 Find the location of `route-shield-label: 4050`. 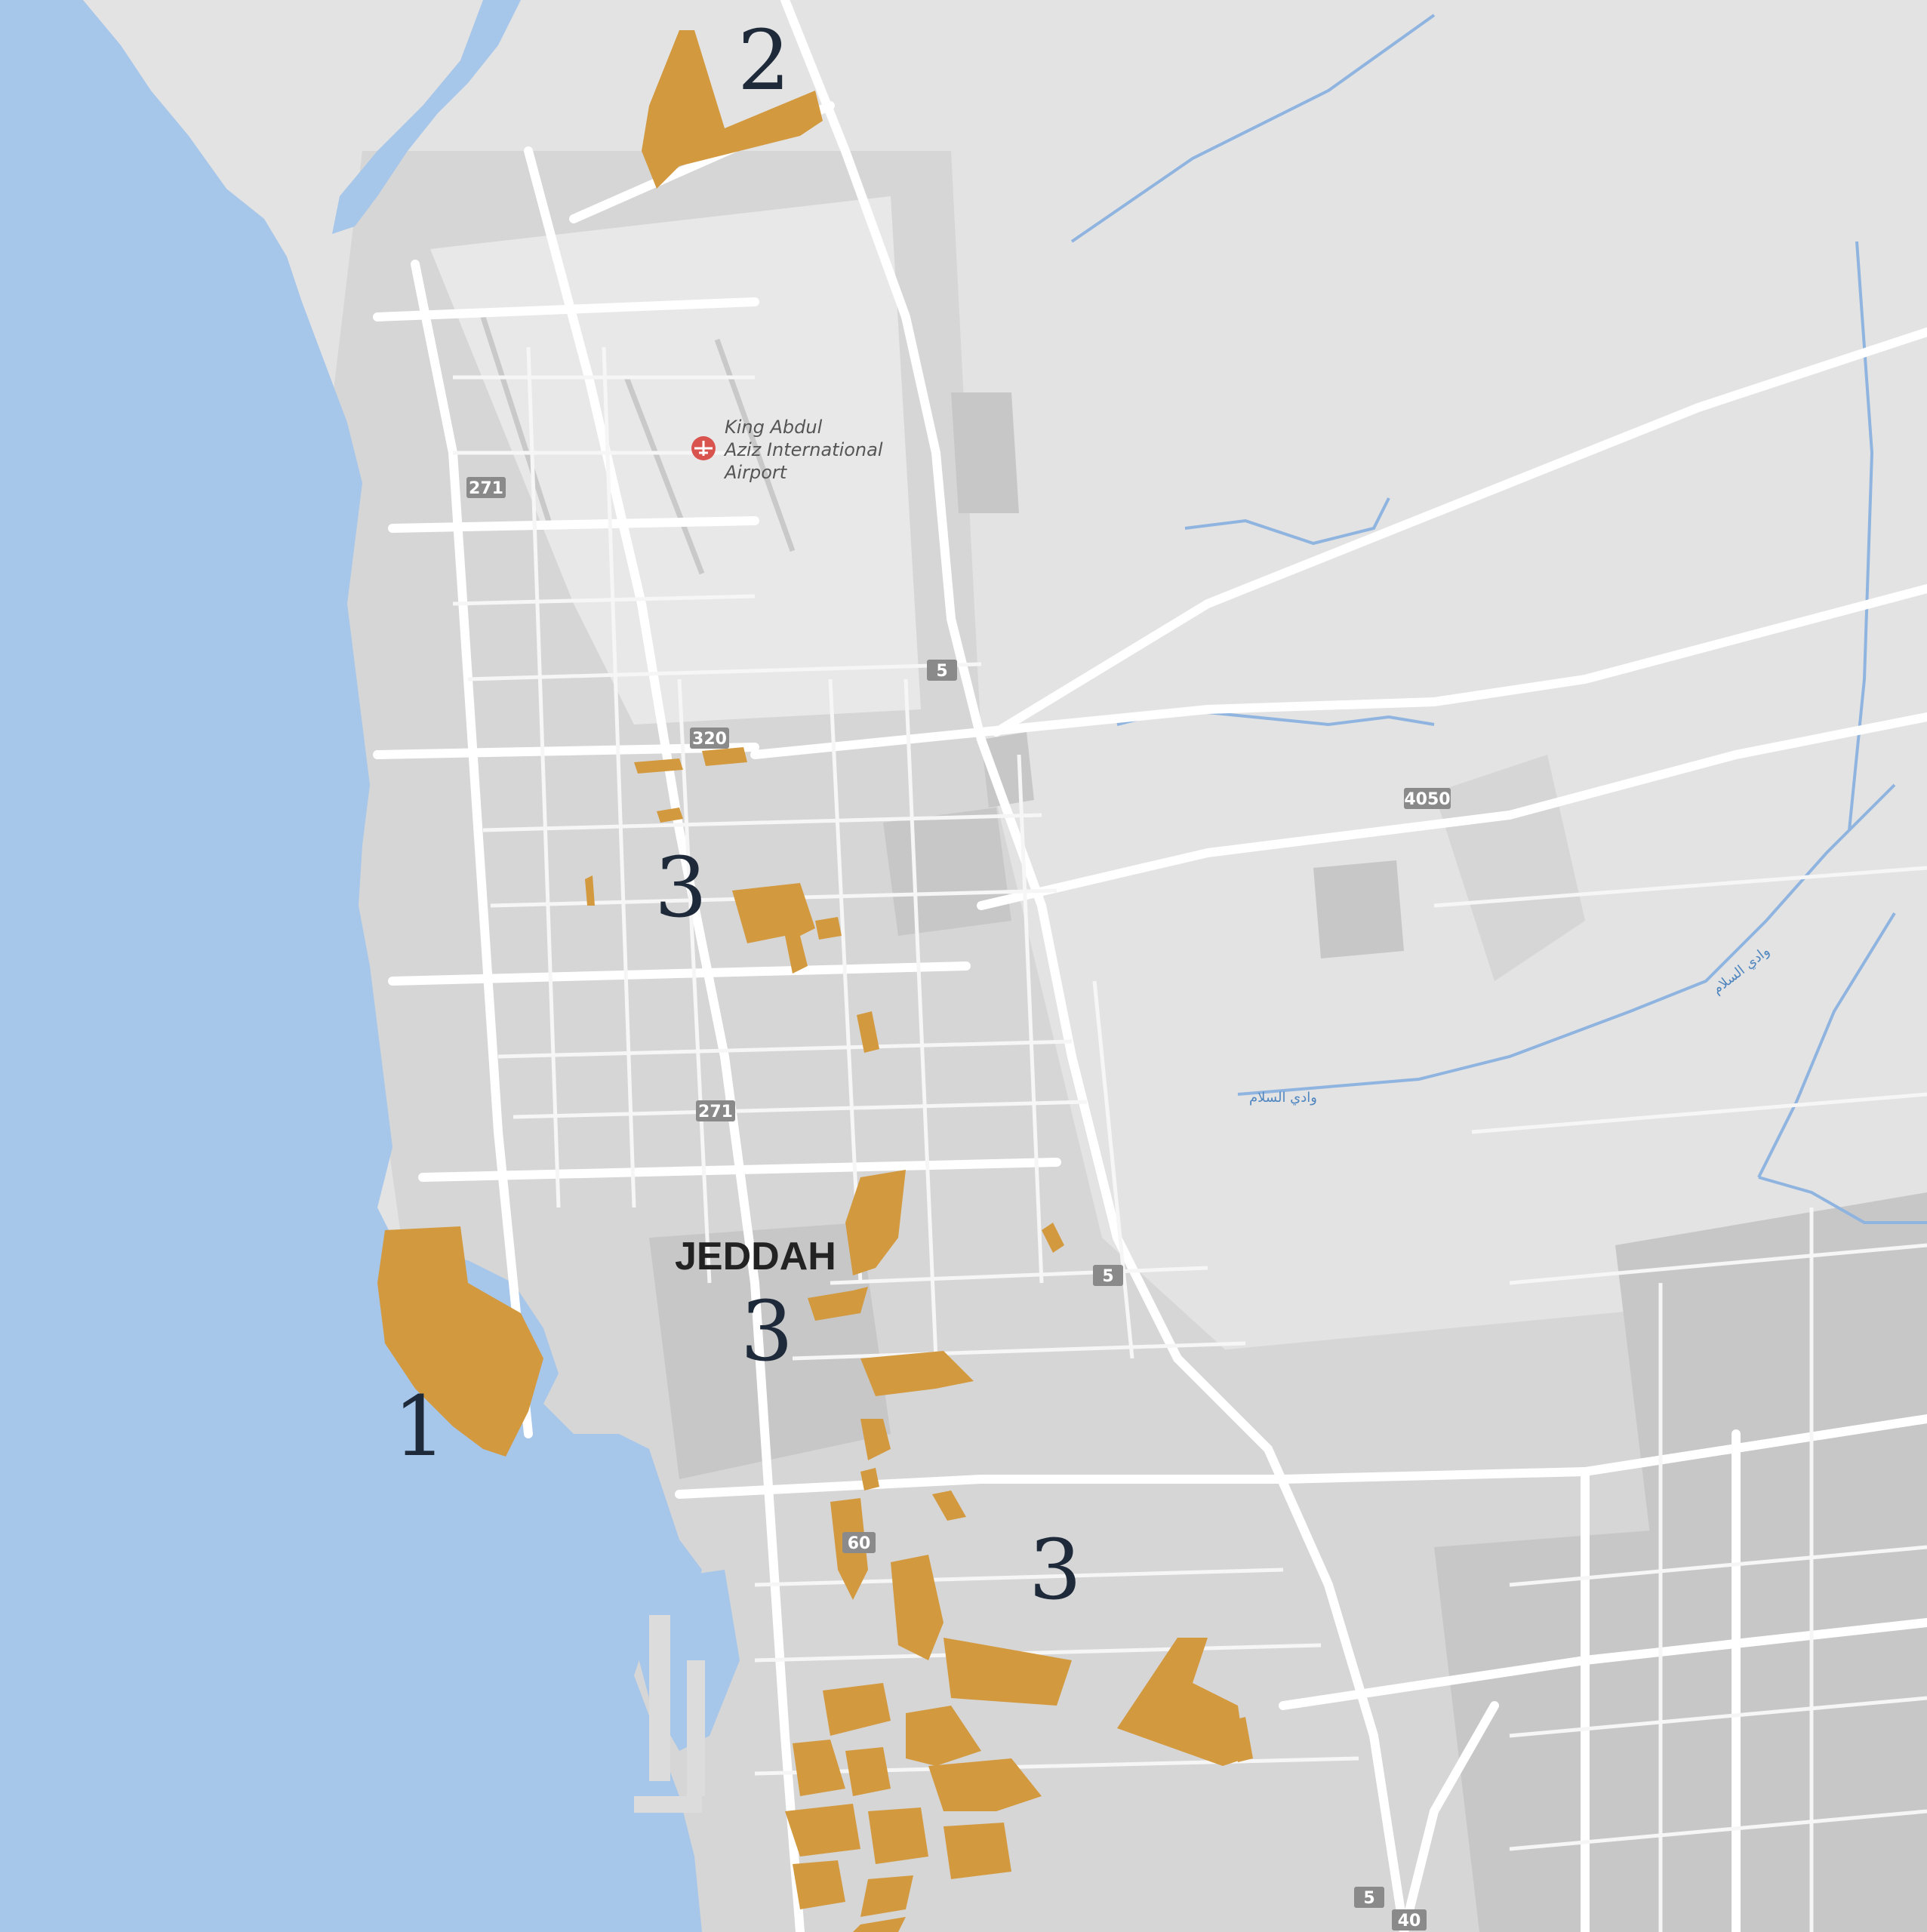

route-shield-label: 4050 is located at coordinates (1427, 799).